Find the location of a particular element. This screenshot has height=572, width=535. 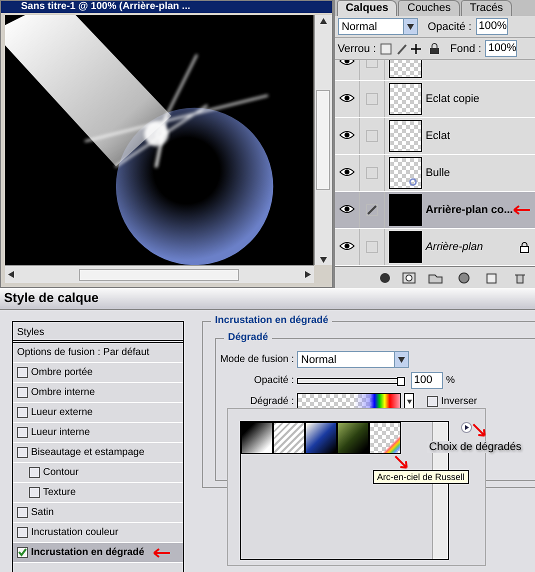

field-label: Opacité : is located at coordinates (273, 380).